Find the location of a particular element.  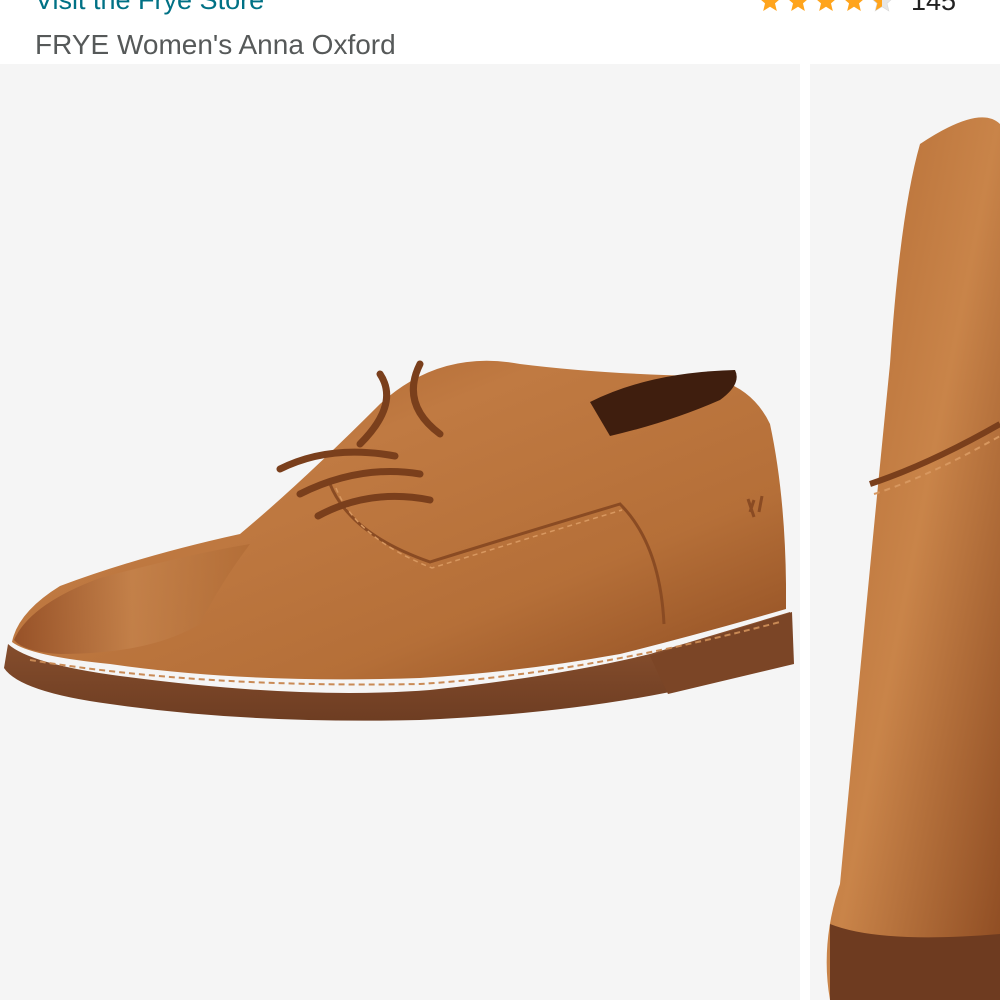

product-title: FRYE Women's Anna Oxford is located at coordinates (215, 44).